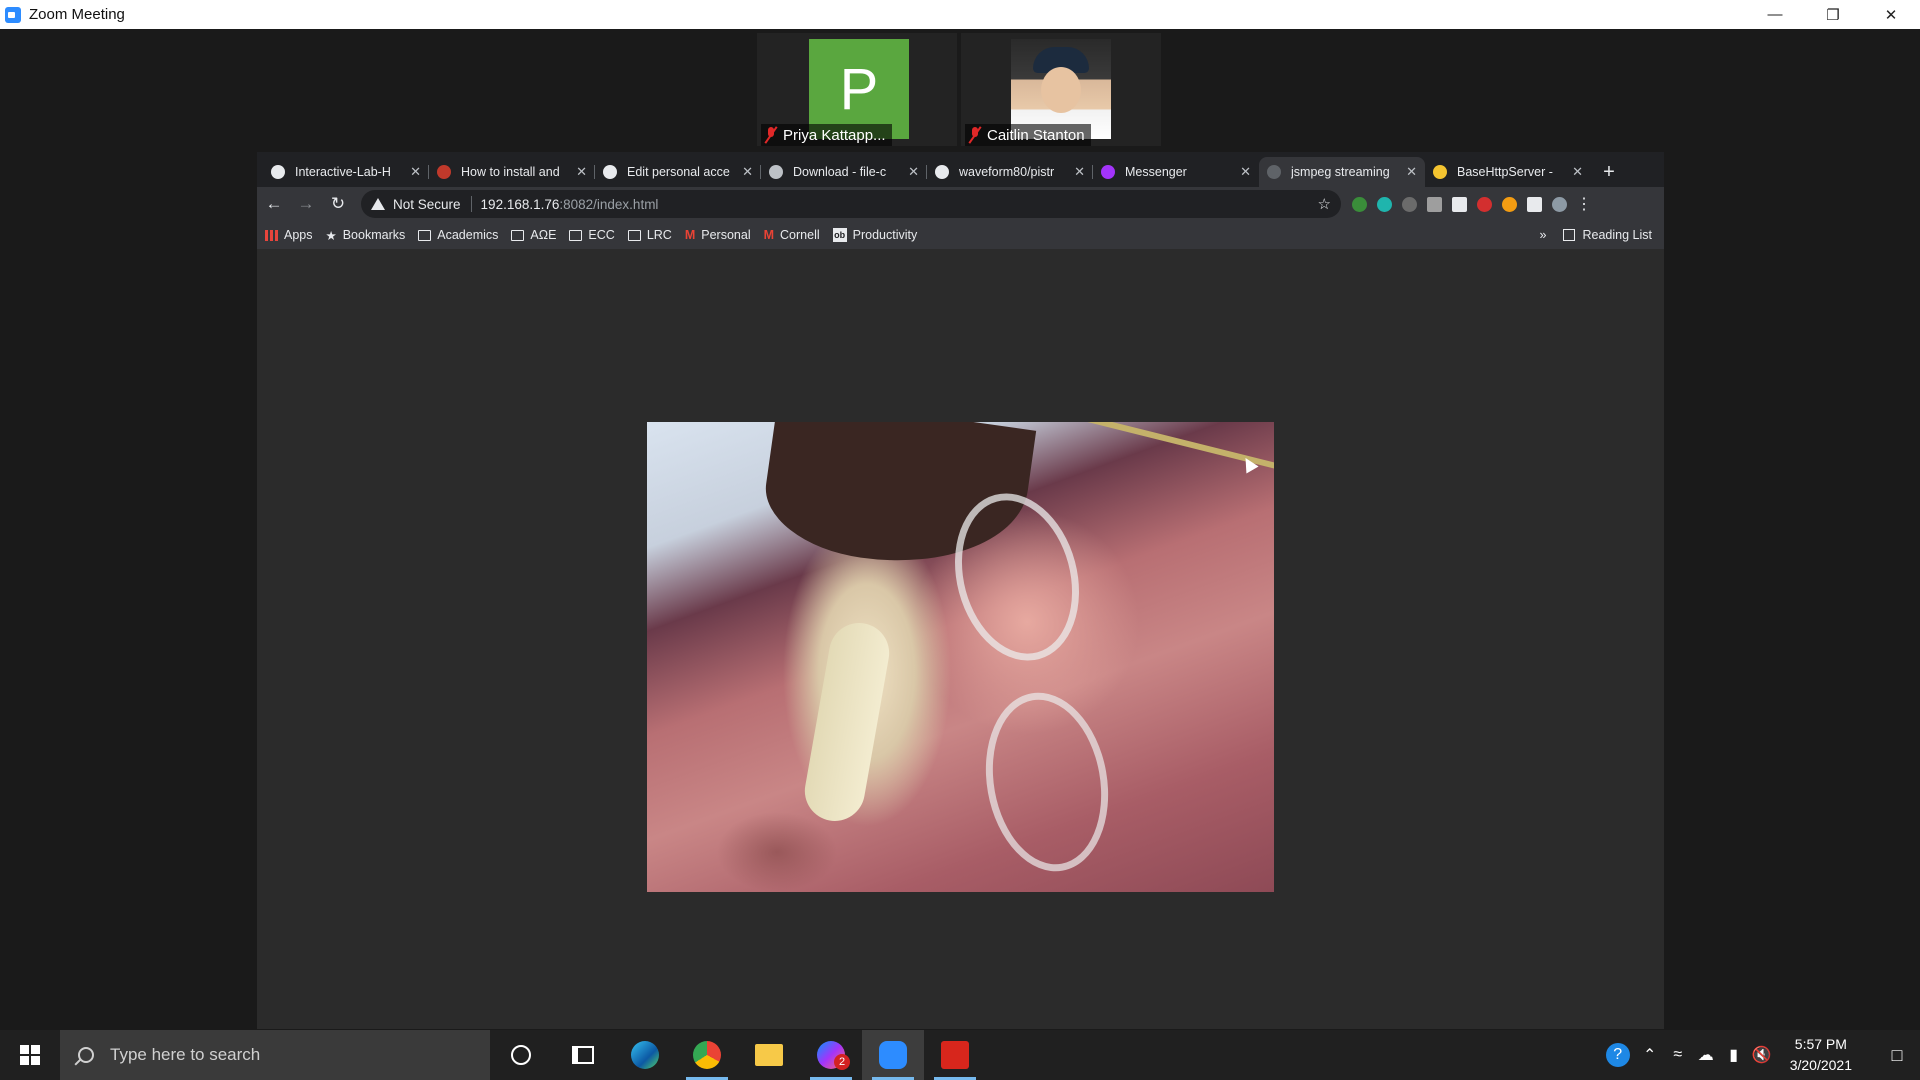 The width and height of the screenshot is (1920, 1080). I want to click on bookmark-star-icon: ☆, so click(1324, 204).